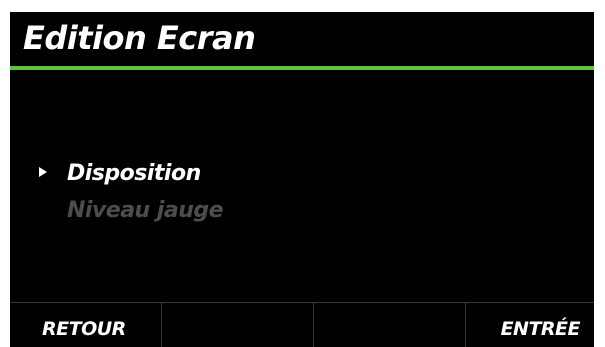 The width and height of the screenshot is (605, 347). I want to click on retour-softkey: RETOUR, so click(86, 325).